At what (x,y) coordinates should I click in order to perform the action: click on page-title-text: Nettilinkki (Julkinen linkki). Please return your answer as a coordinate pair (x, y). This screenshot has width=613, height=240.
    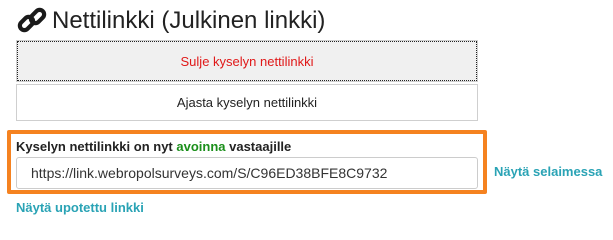
    Looking at the image, I should click on (189, 20).